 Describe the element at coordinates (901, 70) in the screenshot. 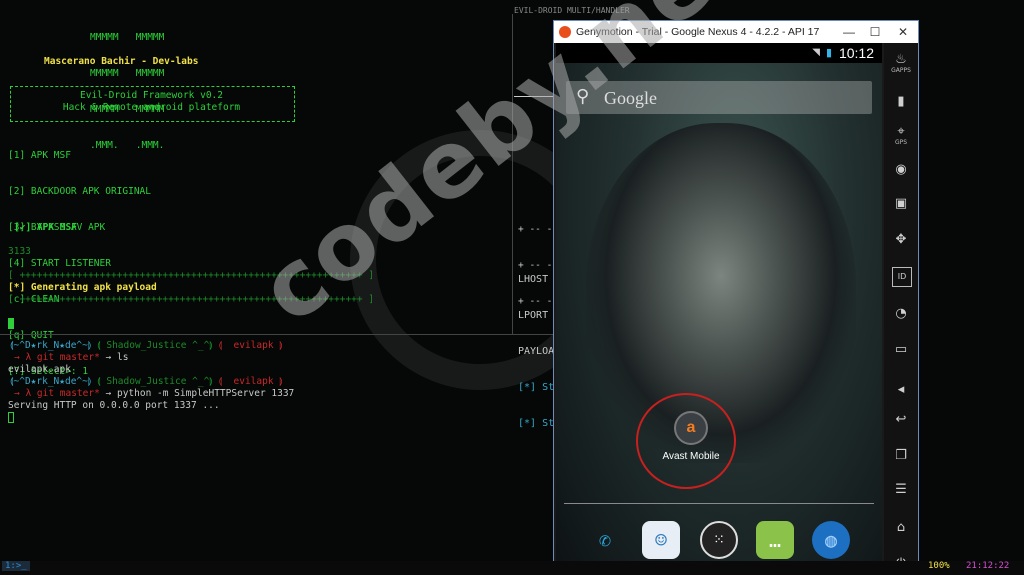

I see `gapps-label: GAPPS` at that location.